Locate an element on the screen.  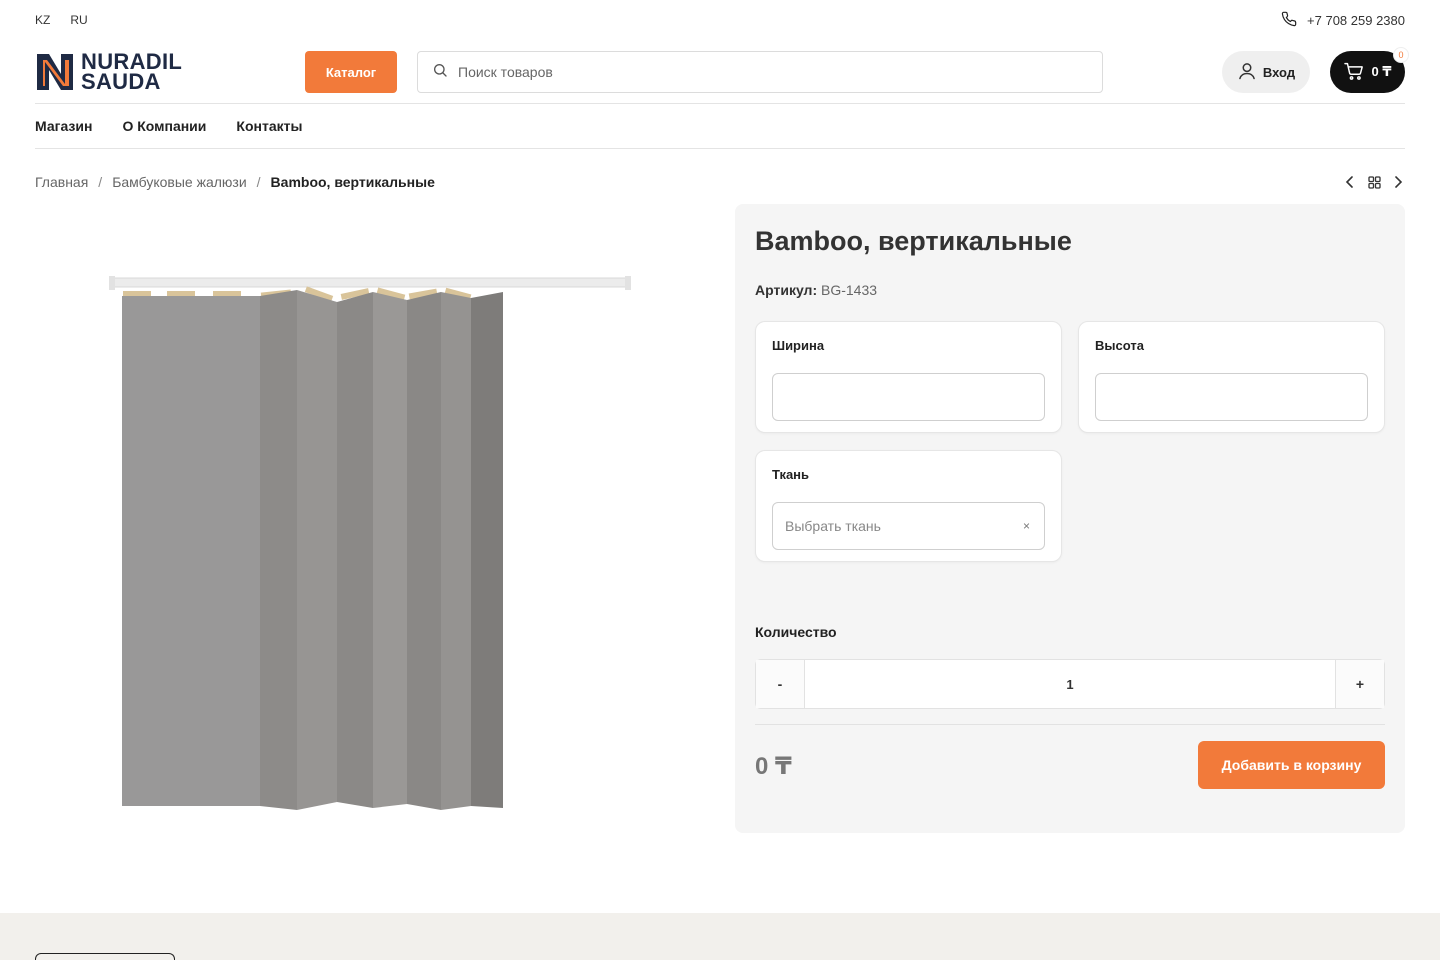
product-title: Bamboo, вертикальные is located at coordinates (913, 241).